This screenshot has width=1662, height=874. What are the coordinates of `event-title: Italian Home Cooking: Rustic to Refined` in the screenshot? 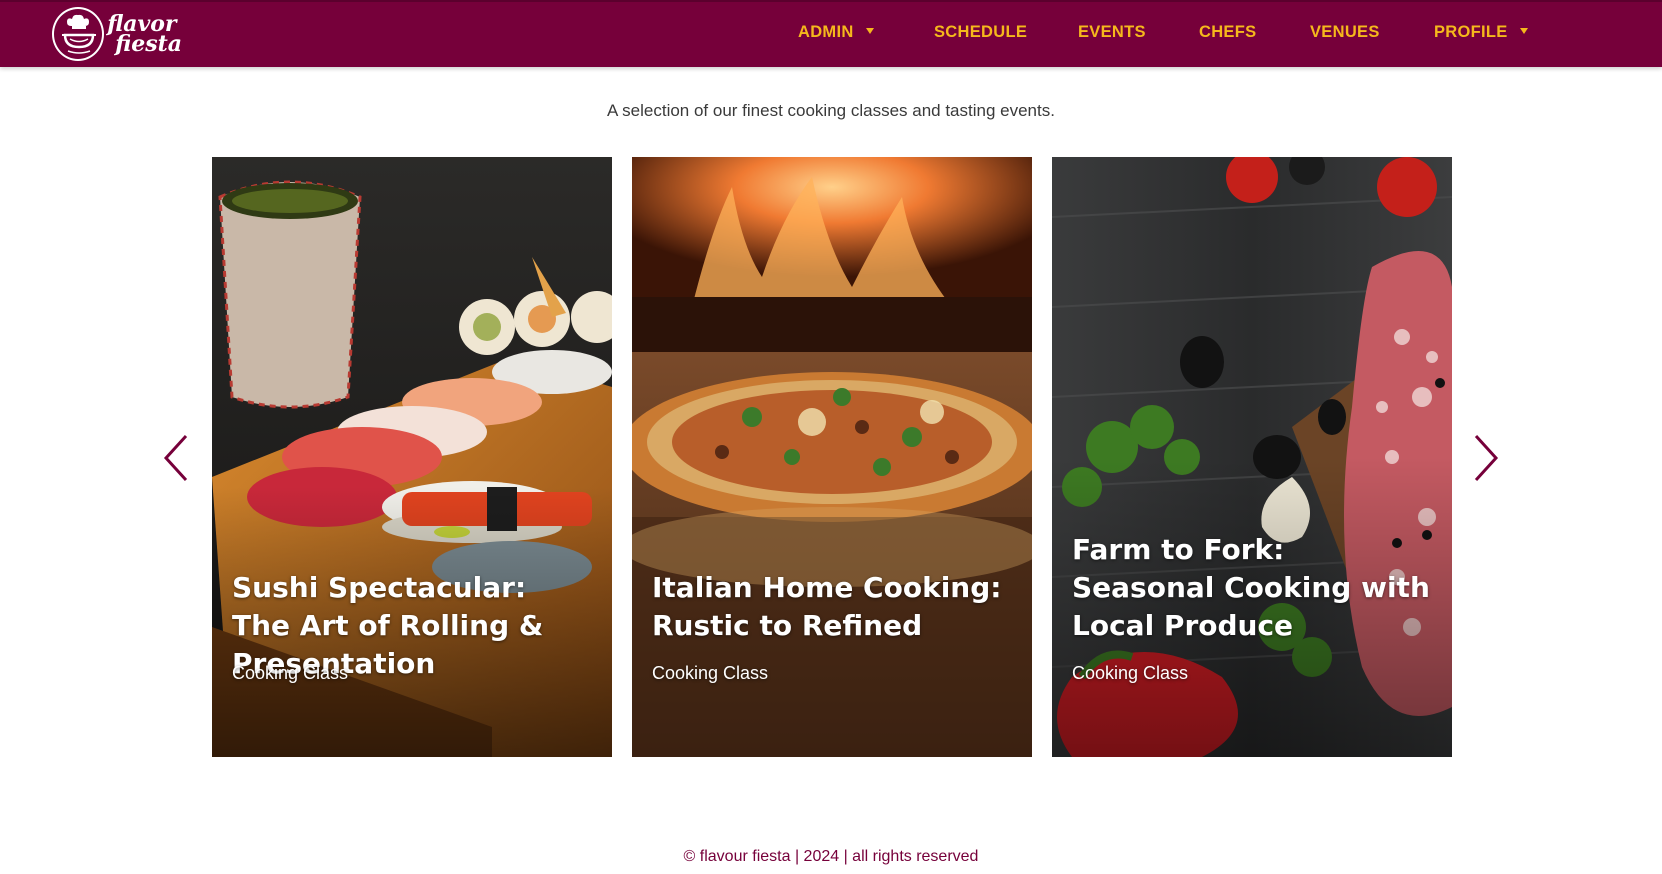 It's located at (827, 606).